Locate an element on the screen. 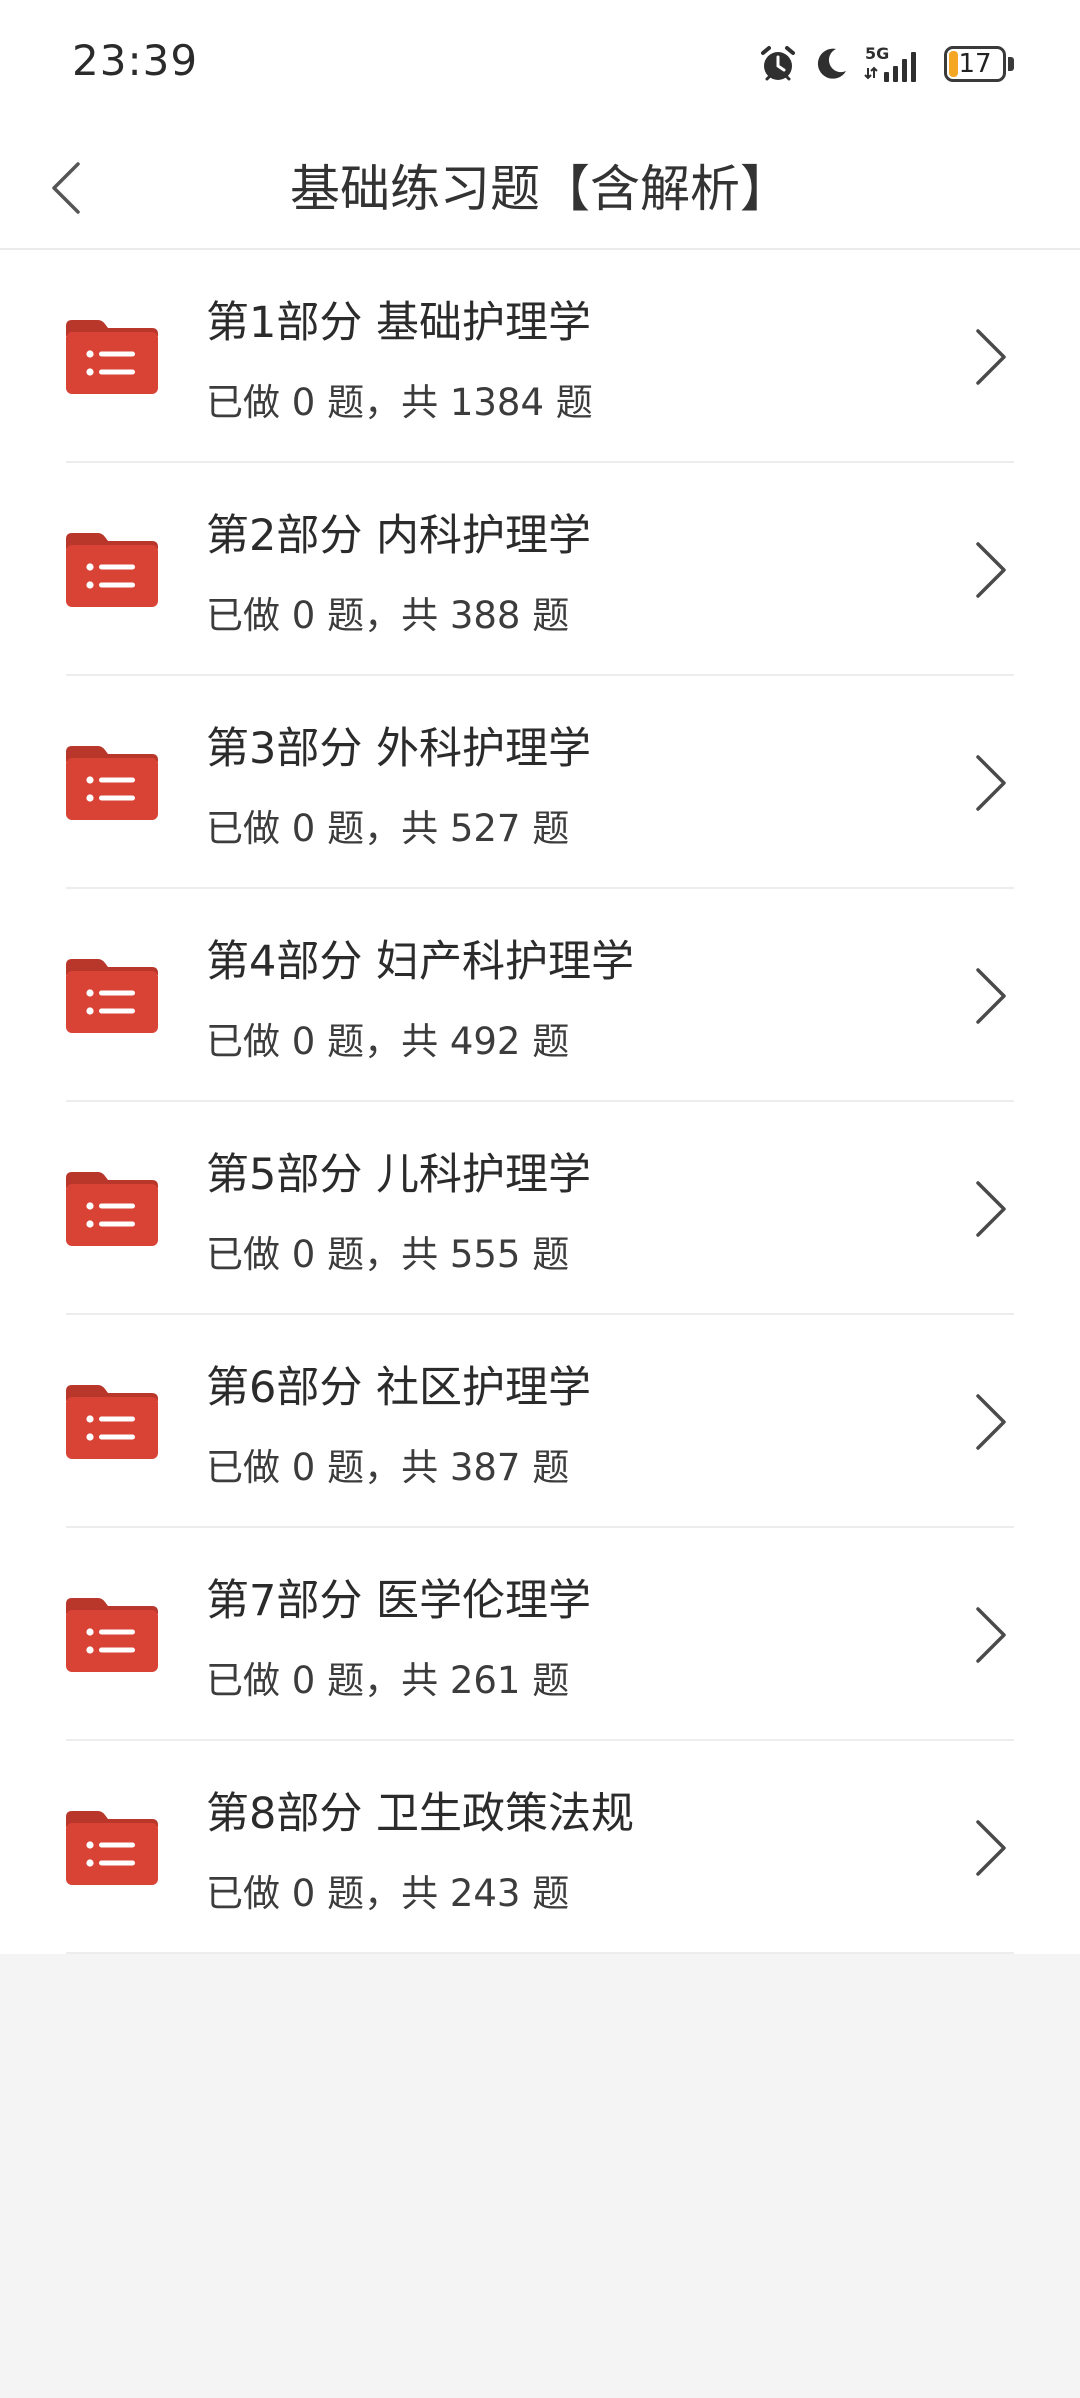 This screenshot has width=1080, height=2398. section-list-item: 第3部分 外科护理学 已做 0 题，共 527 题 is located at coordinates (540, 782).